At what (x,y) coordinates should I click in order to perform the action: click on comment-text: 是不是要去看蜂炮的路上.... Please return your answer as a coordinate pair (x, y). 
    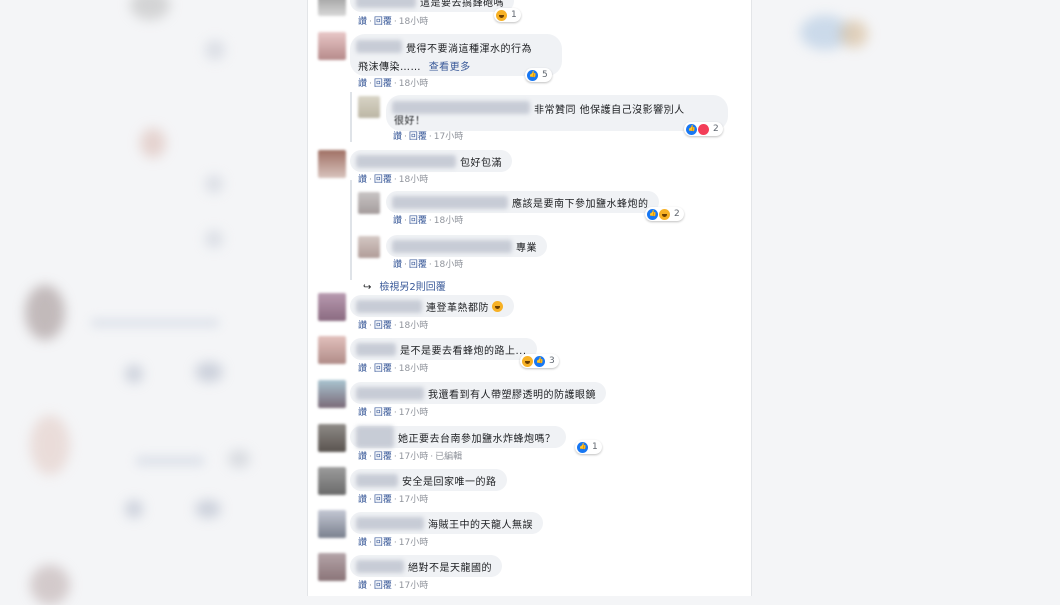
    Looking at the image, I should click on (463, 351).